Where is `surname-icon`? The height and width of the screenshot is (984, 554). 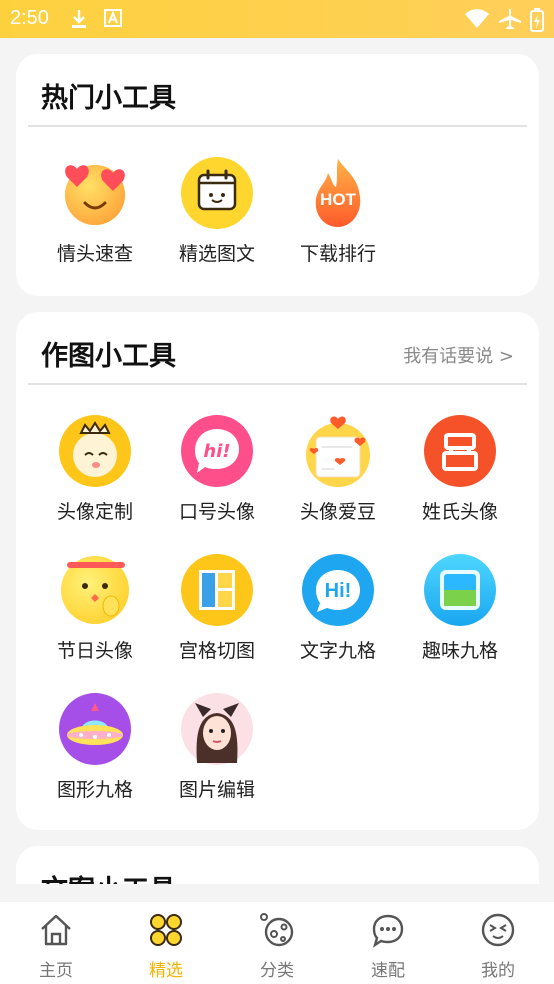 surname-icon is located at coordinates (460, 451).